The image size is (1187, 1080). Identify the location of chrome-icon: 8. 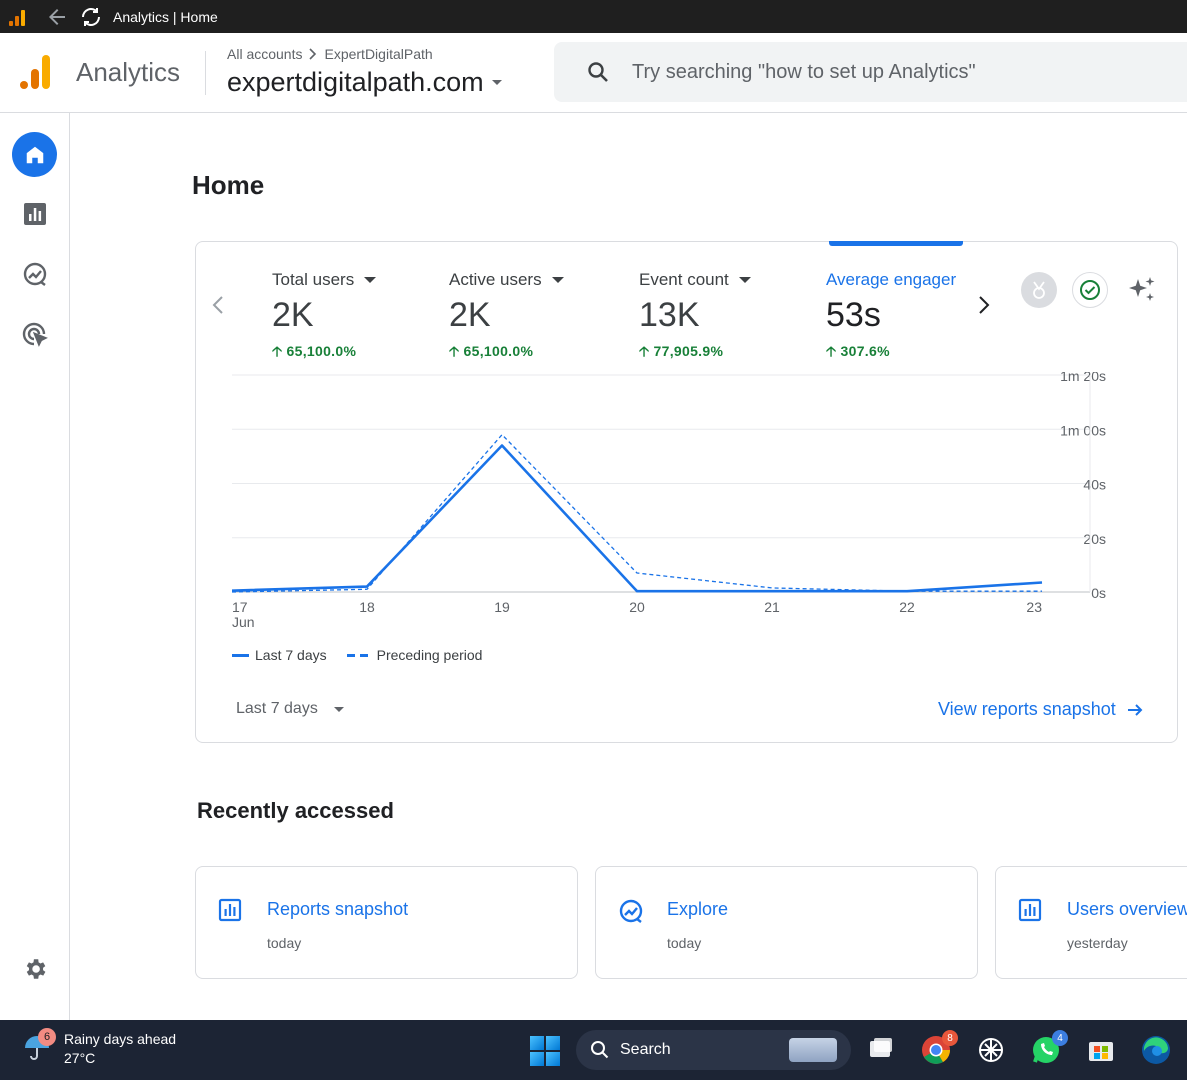
(939, 1048).